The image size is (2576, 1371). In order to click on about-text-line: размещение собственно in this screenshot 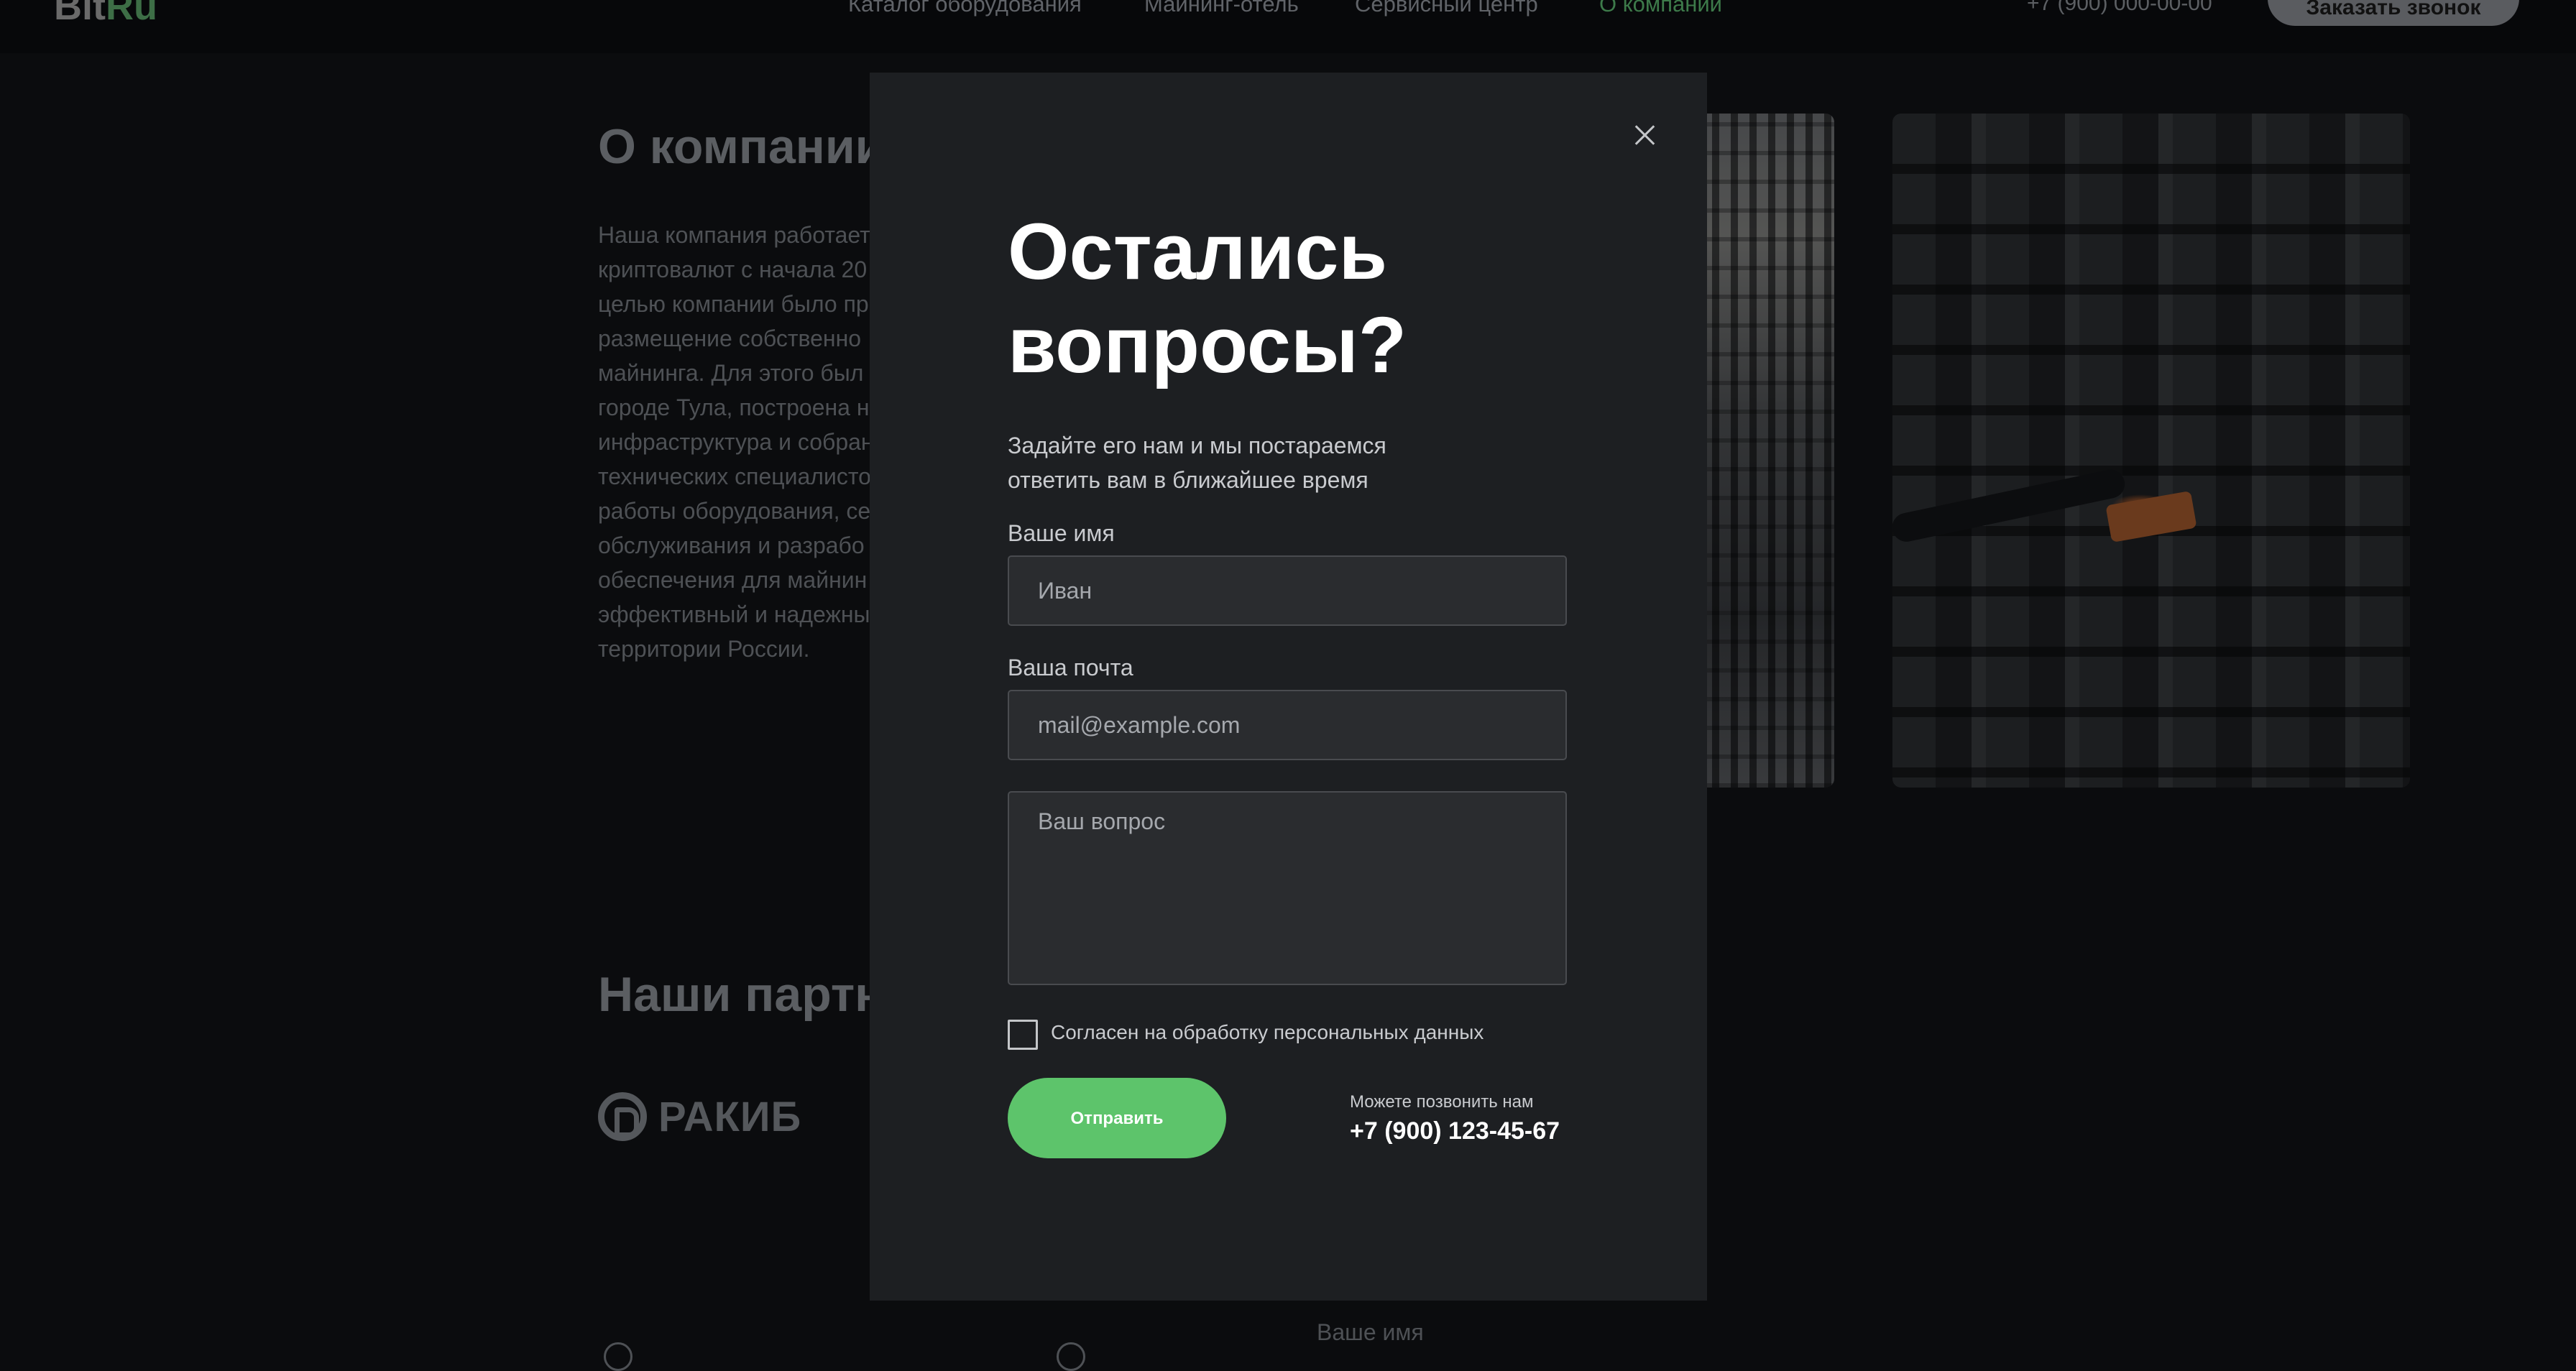, I will do `click(730, 338)`.